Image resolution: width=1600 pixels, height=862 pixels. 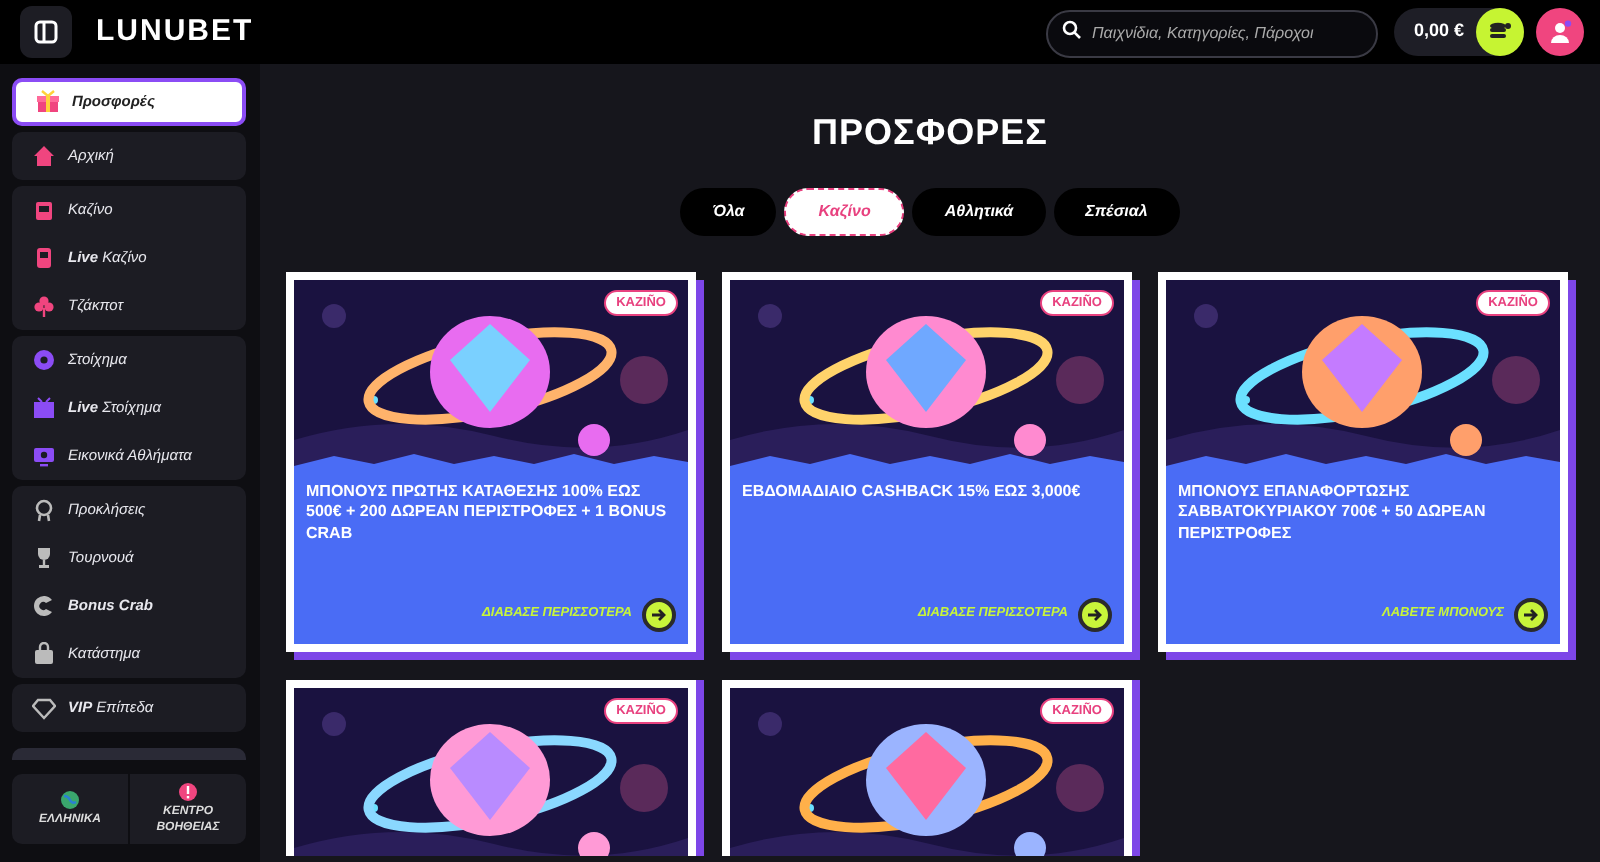 What do you see at coordinates (44, 306) in the screenshot?
I see `clover-icon` at bounding box center [44, 306].